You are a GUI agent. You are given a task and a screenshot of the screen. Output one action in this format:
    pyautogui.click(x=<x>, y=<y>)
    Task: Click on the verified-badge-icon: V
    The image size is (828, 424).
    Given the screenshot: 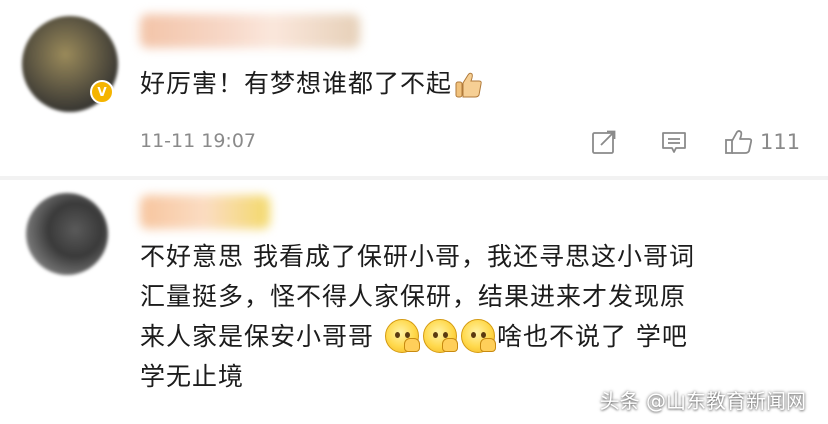 What is the action you would take?
    pyautogui.click(x=102, y=92)
    